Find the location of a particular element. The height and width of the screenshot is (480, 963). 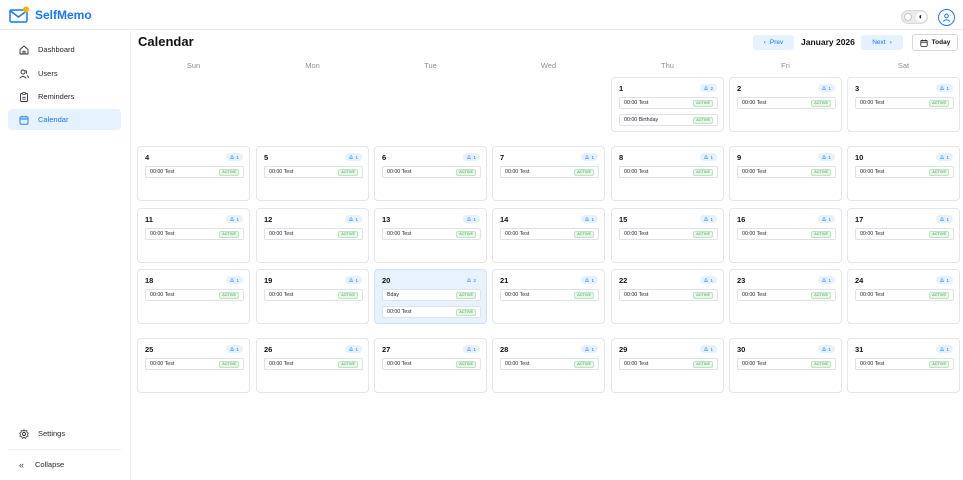

calendar-day-cell: 21 1 00:00 Test ACTIVE is located at coordinates (548, 296).